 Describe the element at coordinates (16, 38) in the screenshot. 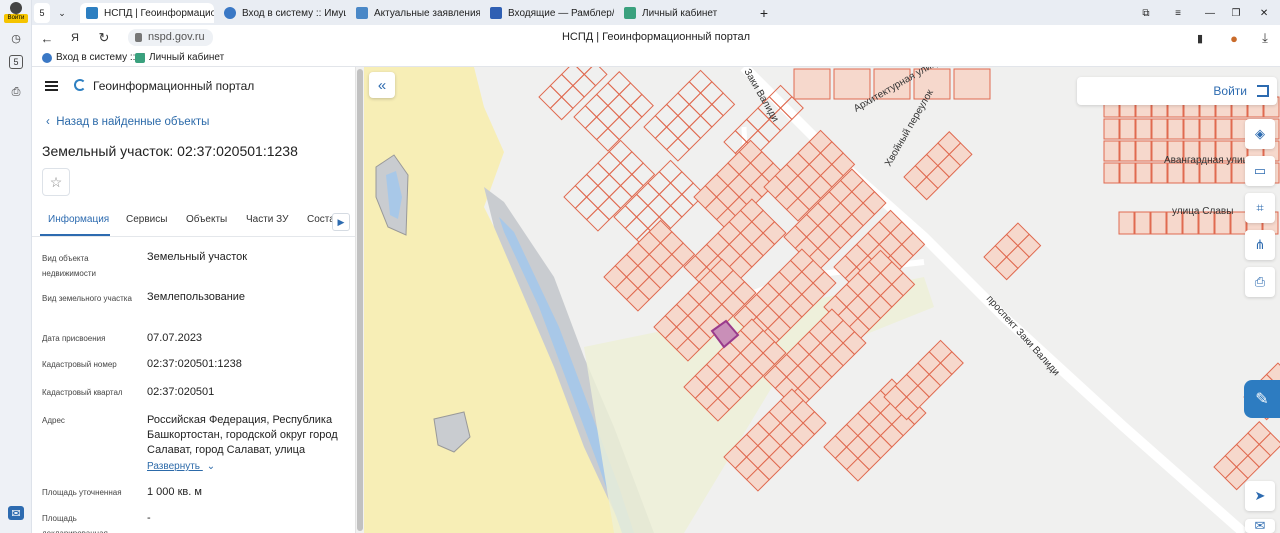

I see `history-icon: ◷` at that location.